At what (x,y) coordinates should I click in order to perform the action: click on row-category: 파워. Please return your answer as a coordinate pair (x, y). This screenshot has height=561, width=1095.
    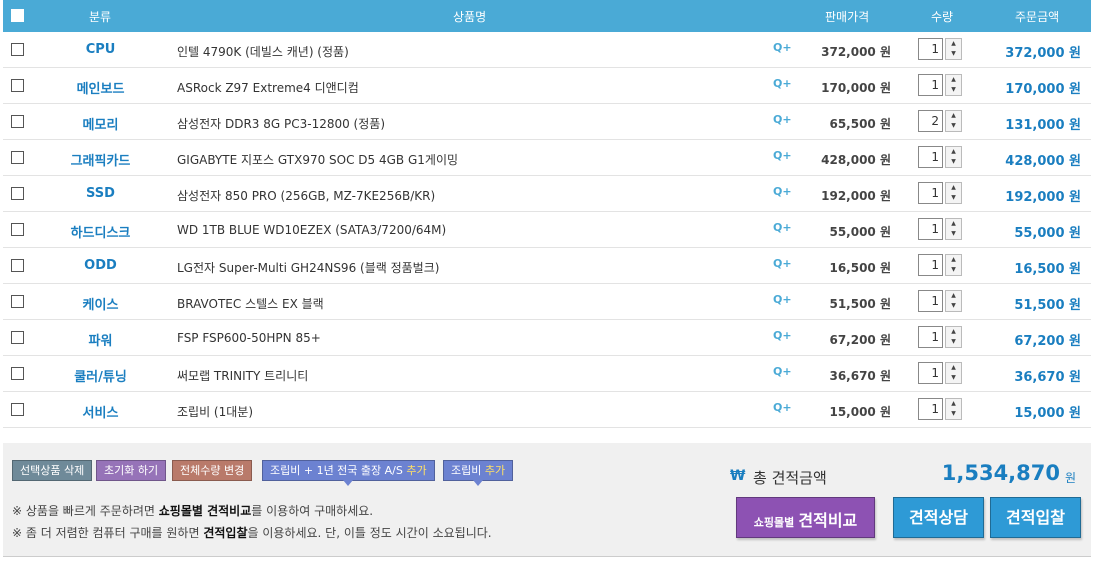
    Looking at the image, I should click on (100, 339).